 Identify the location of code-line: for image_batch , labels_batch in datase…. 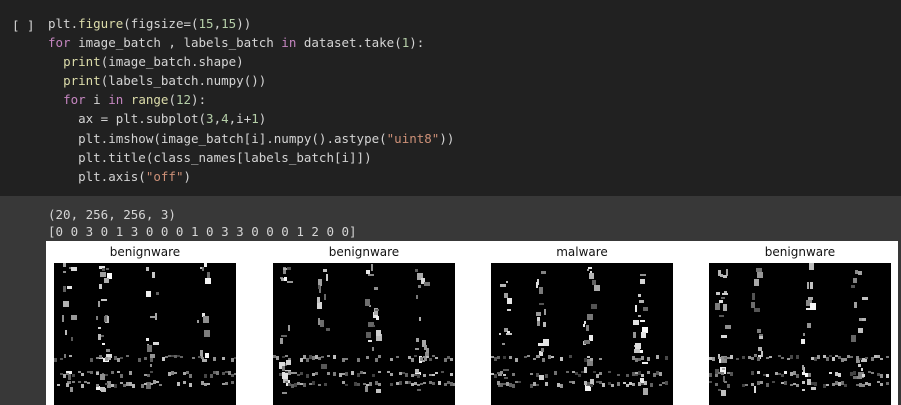
(236, 43).